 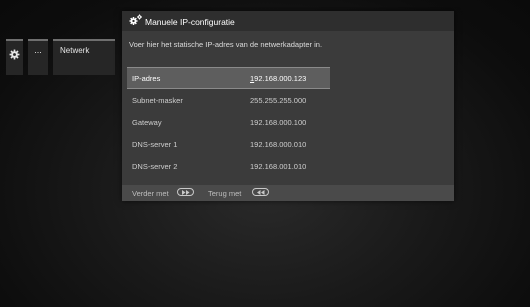 What do you see at coordinates (228, 166) in the screenshot?
I see `dns-server-2-row: DNS-server 2 192.168.001.010` at bounding box center [228, 166].